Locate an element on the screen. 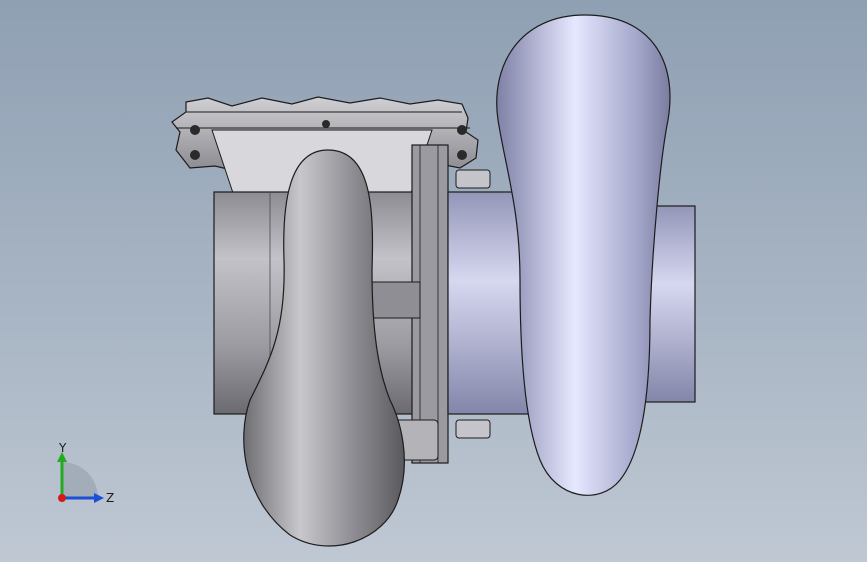 This screenshot has height=562, width=867. triad-x-axis is located at coordinates (62, 498).